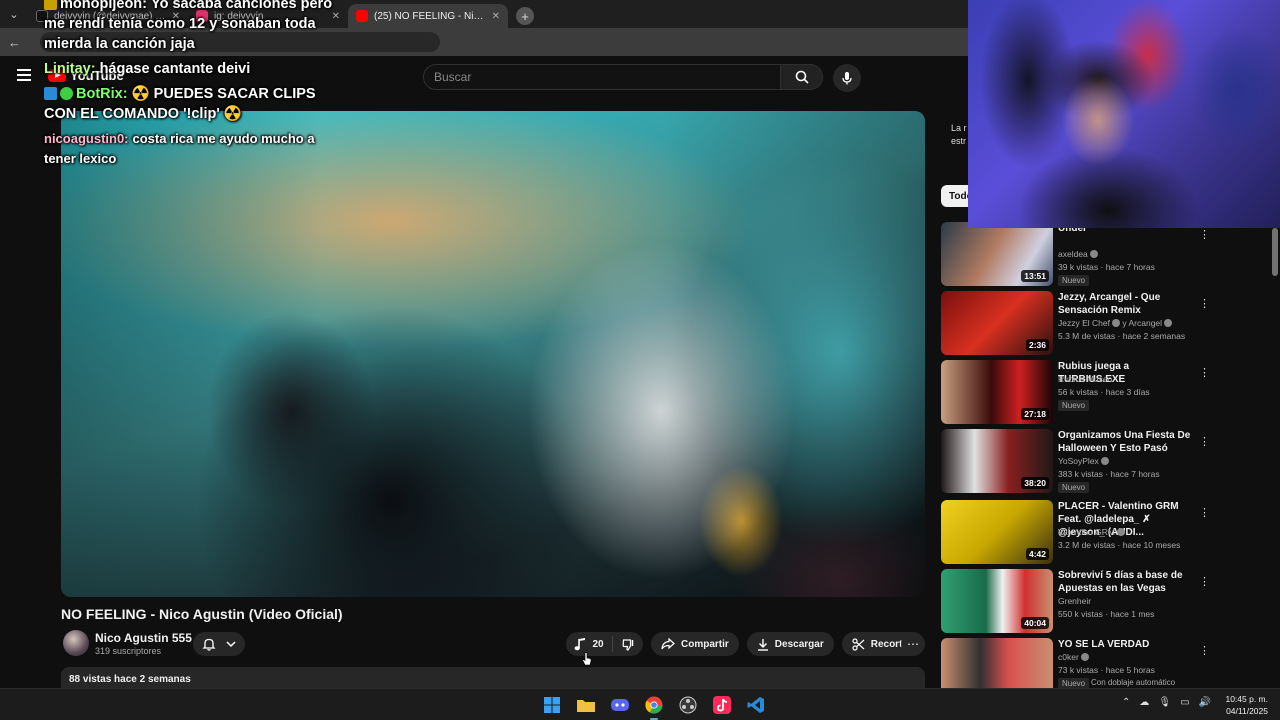  Describe the element at coordinates (997, 392) in the screenshot. I see `video-thumbnail: 27:18` at that location.